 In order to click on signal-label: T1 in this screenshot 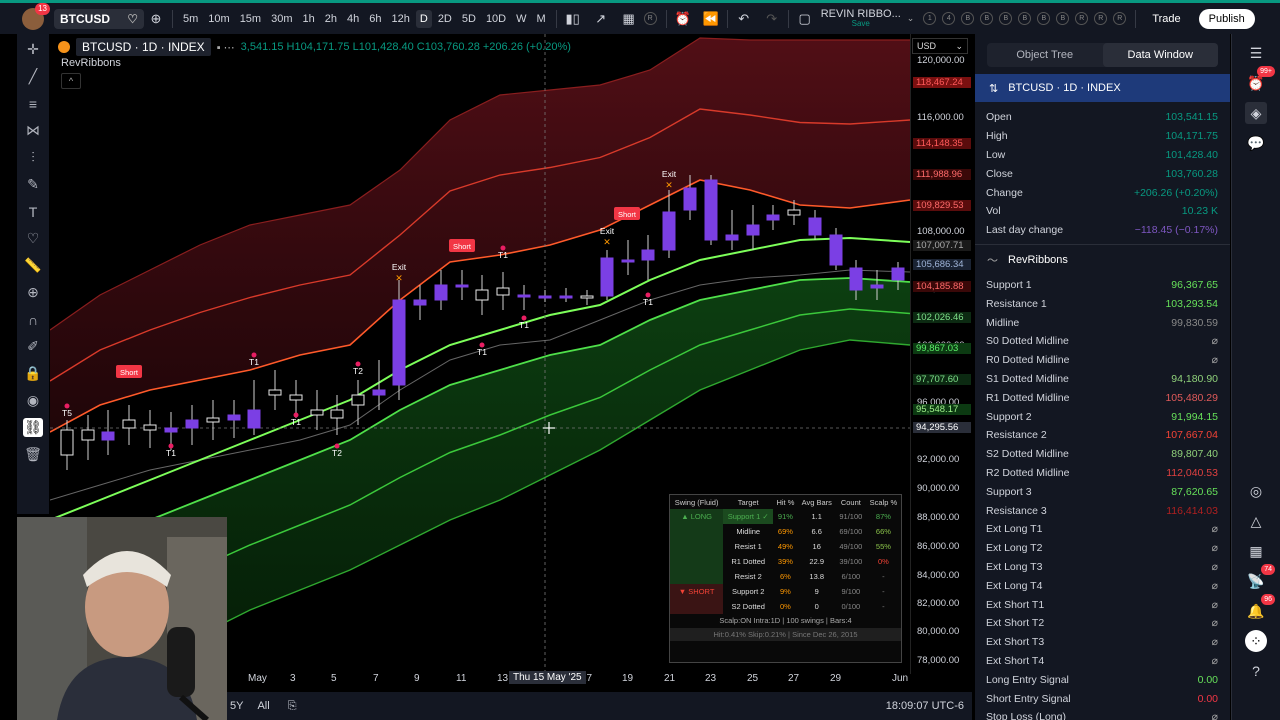, I will do `click(254, 362)`.